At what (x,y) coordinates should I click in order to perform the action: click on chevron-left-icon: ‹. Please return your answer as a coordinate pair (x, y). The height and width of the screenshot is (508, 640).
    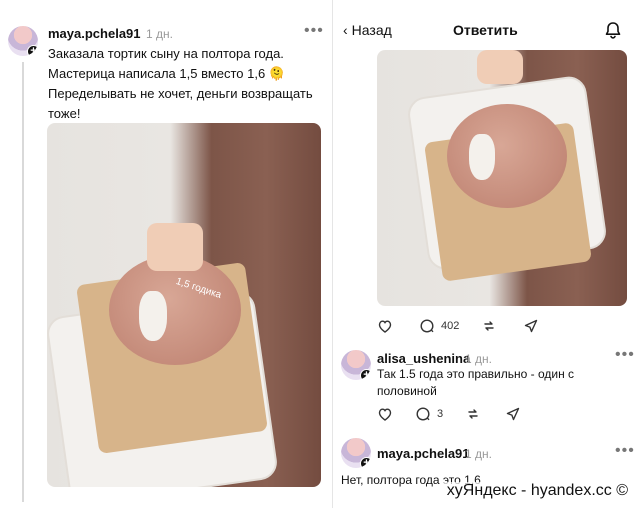
    Looking at the image, I should click on (345, 30).